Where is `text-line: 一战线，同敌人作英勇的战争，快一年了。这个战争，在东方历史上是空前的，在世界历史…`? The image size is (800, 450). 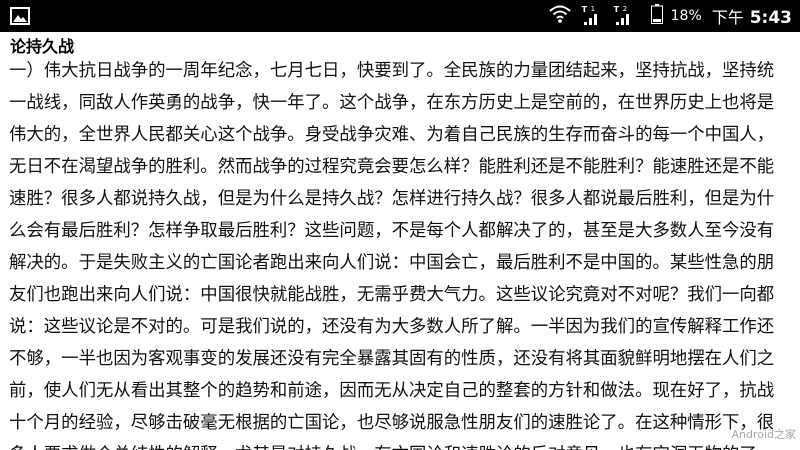
text-line: 一战线，同敌人作英勇的战争，快一年了。这个战争，在东方历史上是空前的，在世界历史… is located at coordinates (392, 103).